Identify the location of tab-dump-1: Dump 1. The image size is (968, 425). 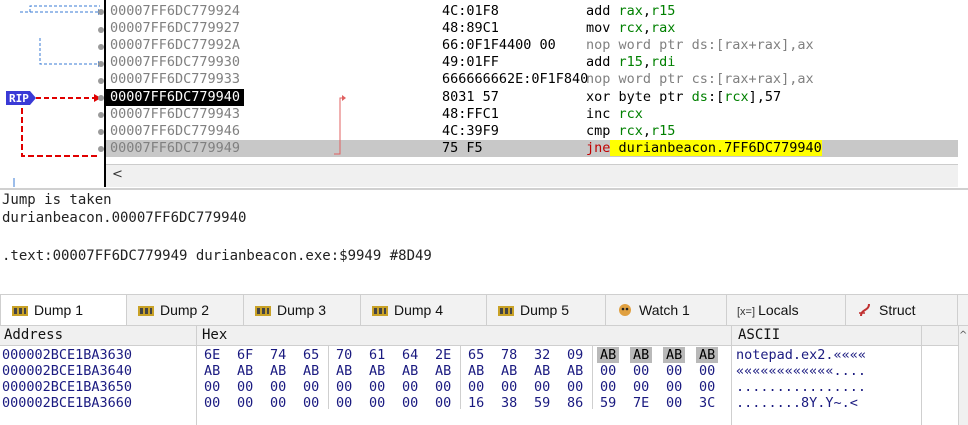
(63, 310).